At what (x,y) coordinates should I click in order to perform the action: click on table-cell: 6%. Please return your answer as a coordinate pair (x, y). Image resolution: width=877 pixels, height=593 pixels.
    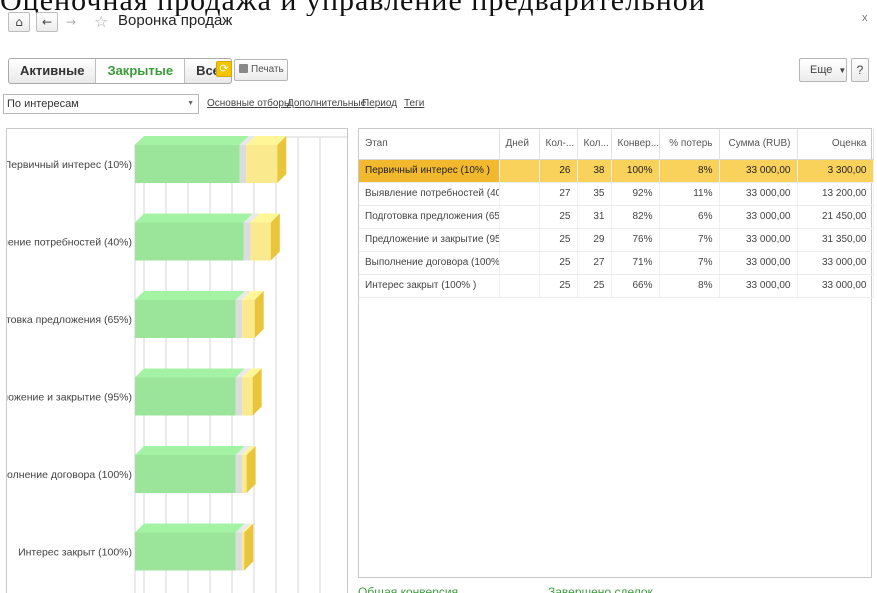
    Looking at the image, I should click on (689, 217).